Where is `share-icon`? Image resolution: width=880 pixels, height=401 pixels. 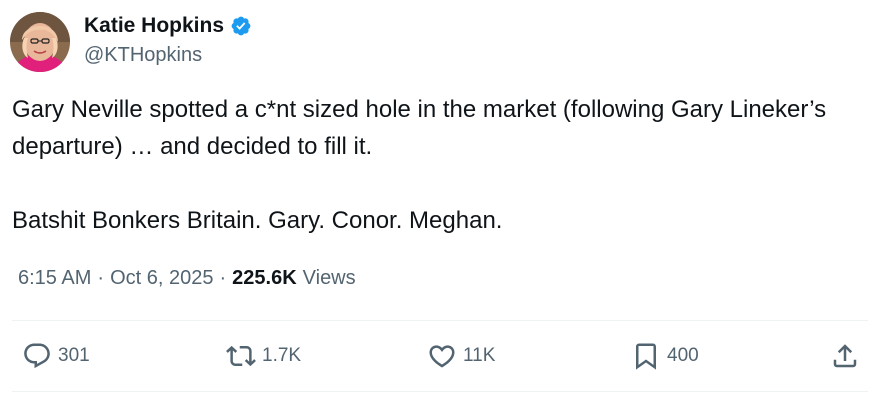 share-icon is located at coordinates (845, 356).